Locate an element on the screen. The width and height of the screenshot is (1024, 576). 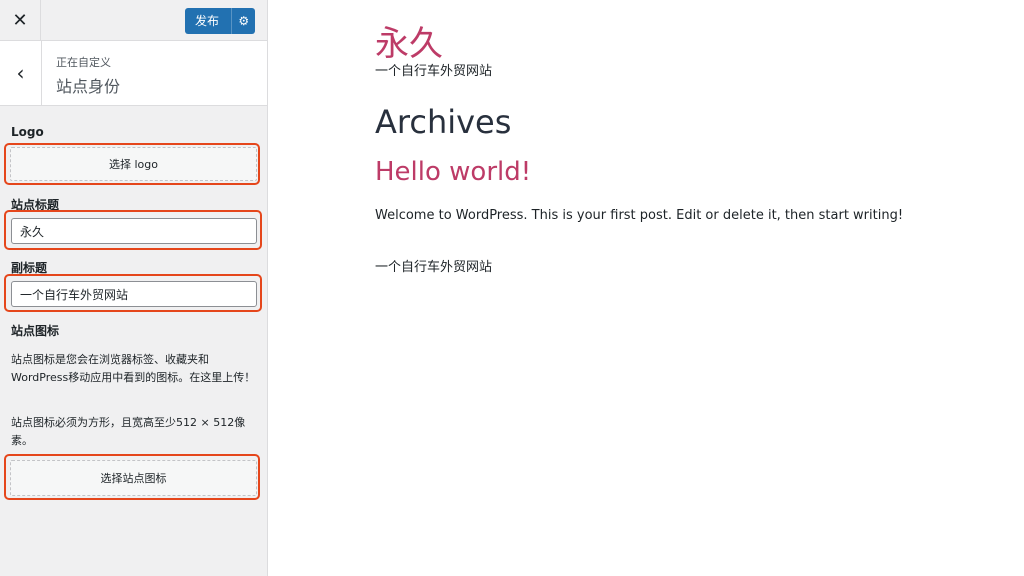
customizing-label: 正在自定义 is located at coordinates (83, 62).